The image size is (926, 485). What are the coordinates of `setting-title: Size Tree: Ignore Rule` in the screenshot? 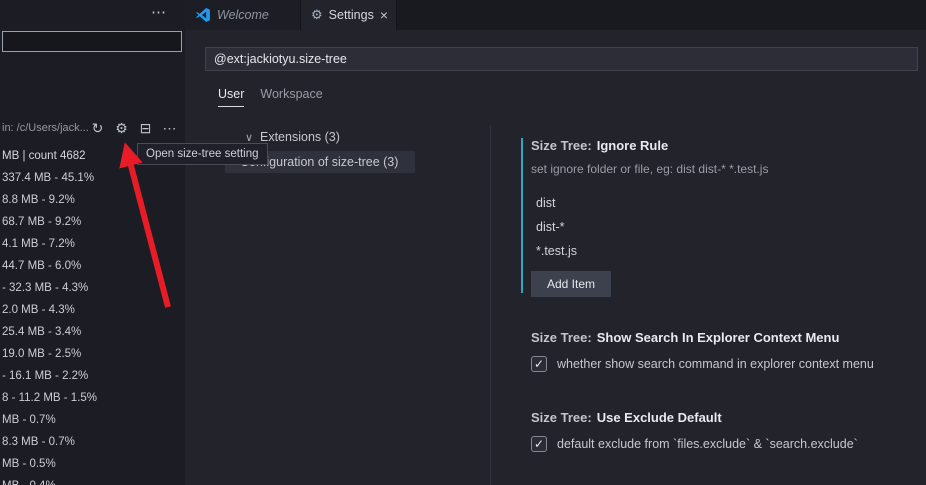 It's located at (671, 145).